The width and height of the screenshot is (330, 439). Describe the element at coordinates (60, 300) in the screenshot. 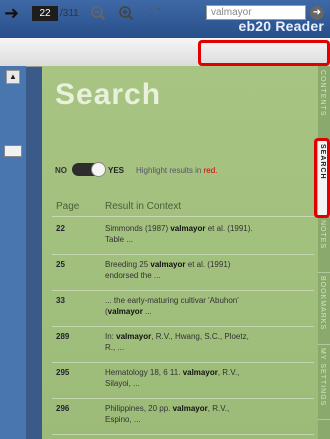

I see `result-page: 33` at that location.